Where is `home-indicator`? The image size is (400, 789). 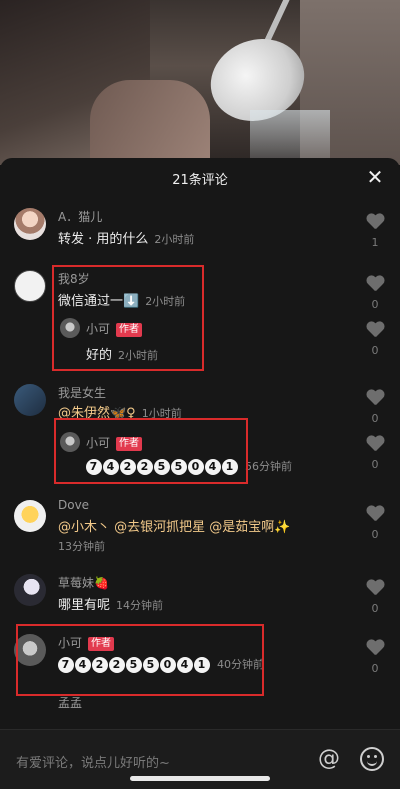
home-indicator is located at coordinates (200, 778).